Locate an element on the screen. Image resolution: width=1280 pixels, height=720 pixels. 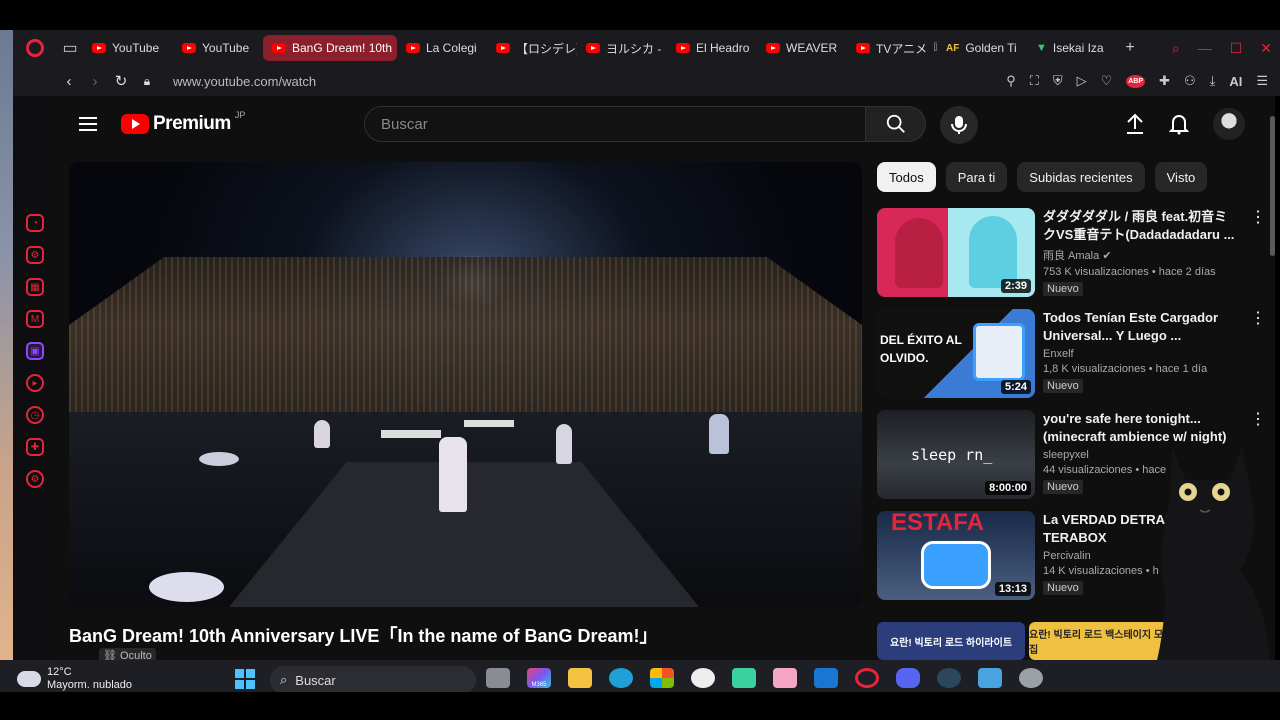
tab-youtube-1: YouTube is located at coordinates (128, 48).